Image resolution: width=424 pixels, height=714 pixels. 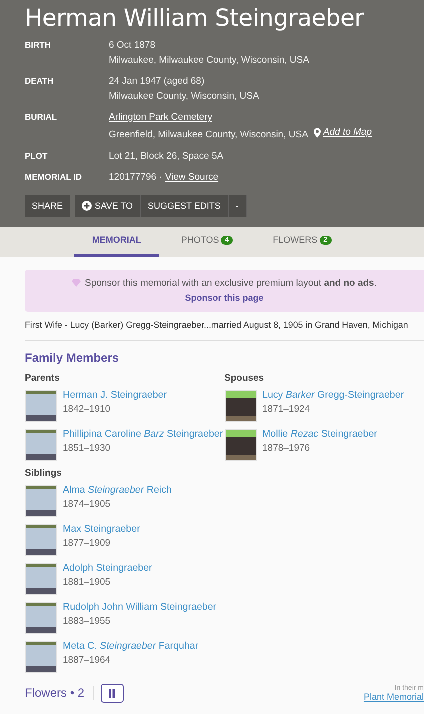 I want to click on member-years: 1871–1924, so click(x=287, y=409).